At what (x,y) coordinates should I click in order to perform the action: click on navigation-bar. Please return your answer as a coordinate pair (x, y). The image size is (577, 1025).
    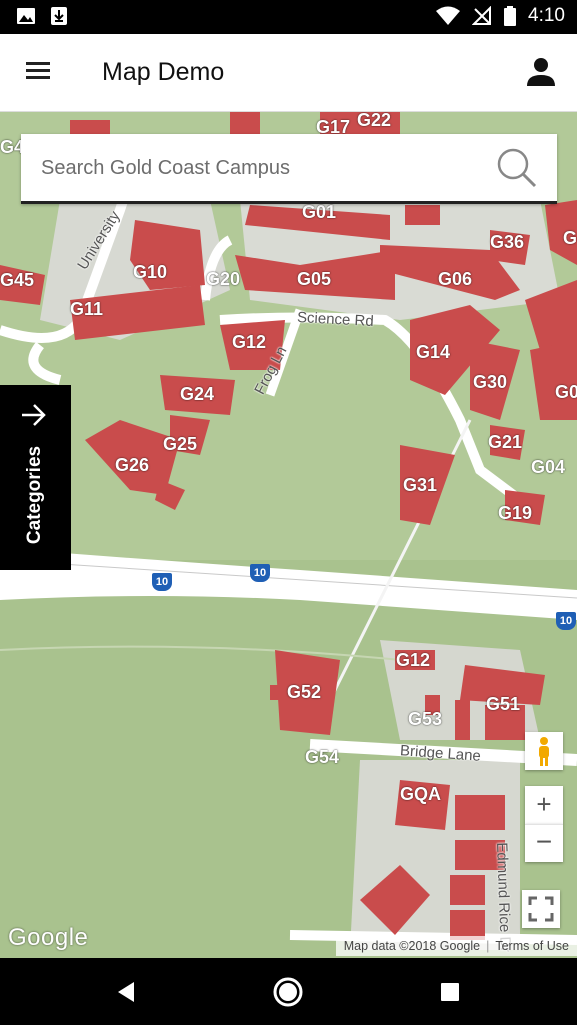
    Looking at the image, I should click on (288, 991).